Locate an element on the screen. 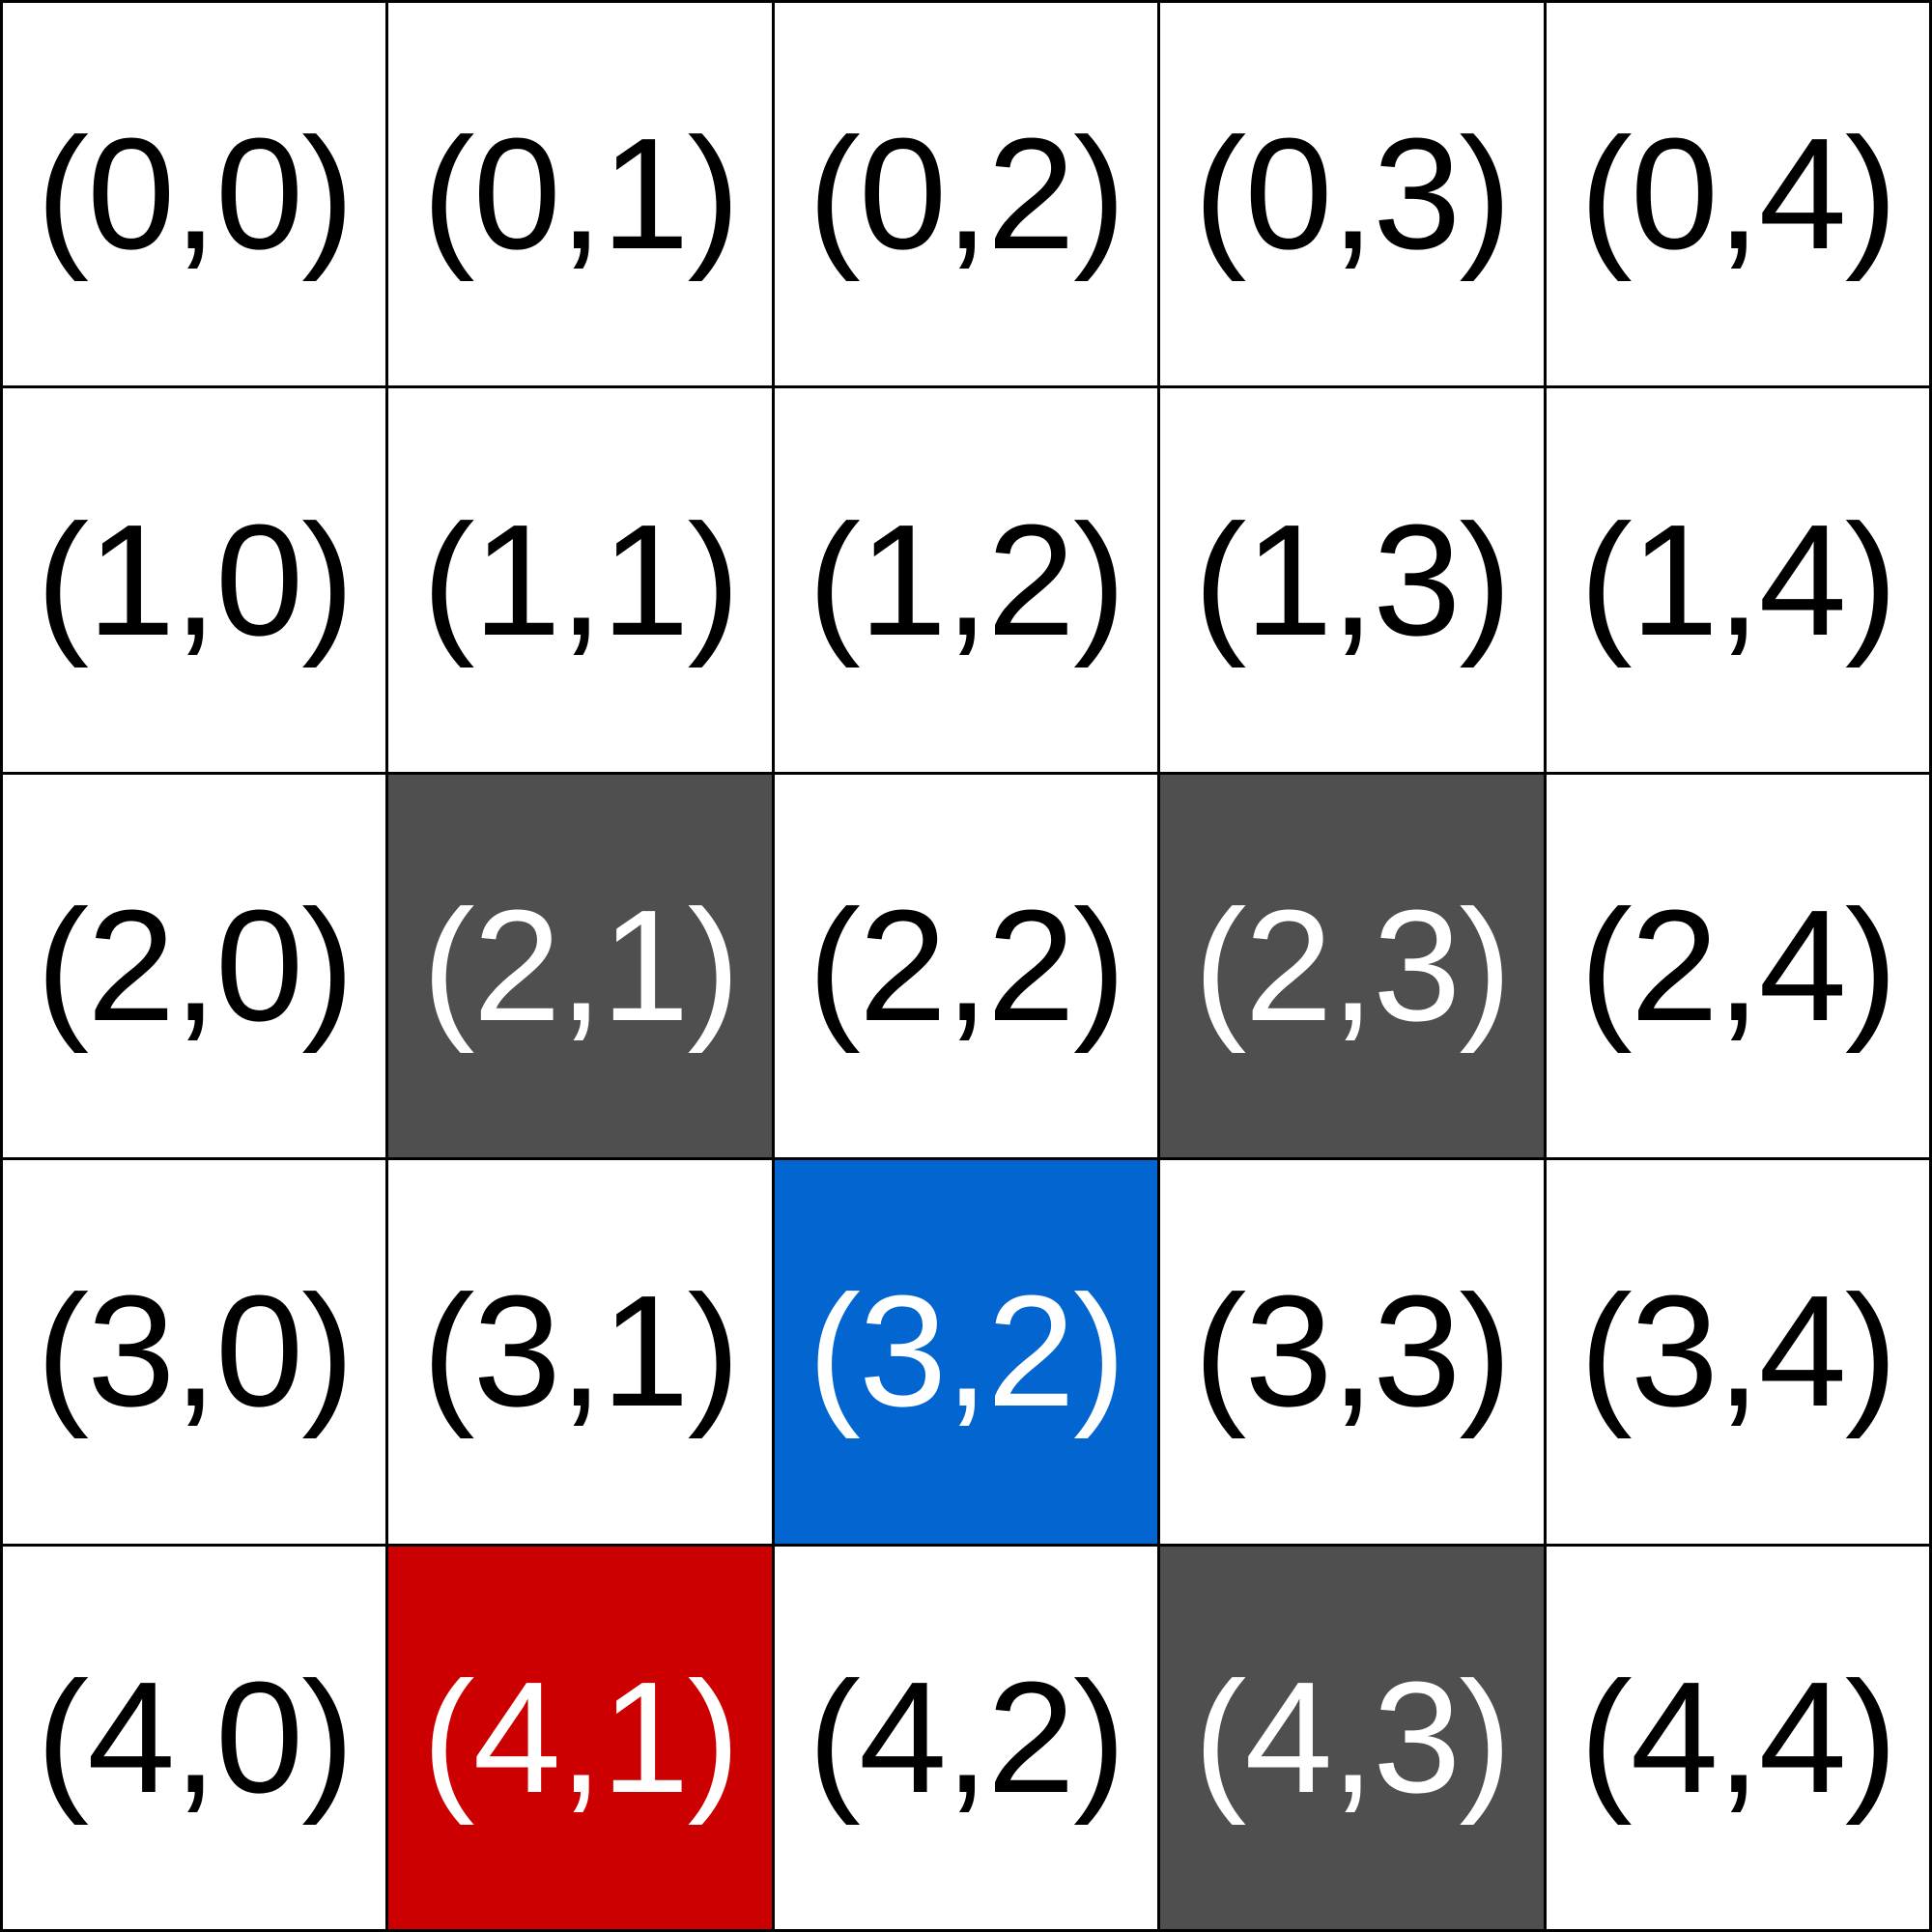 The height and width of the screenshot is (1932, 1932). cell-coordinate-label: (1,0) is located at coordinates (195, 579).